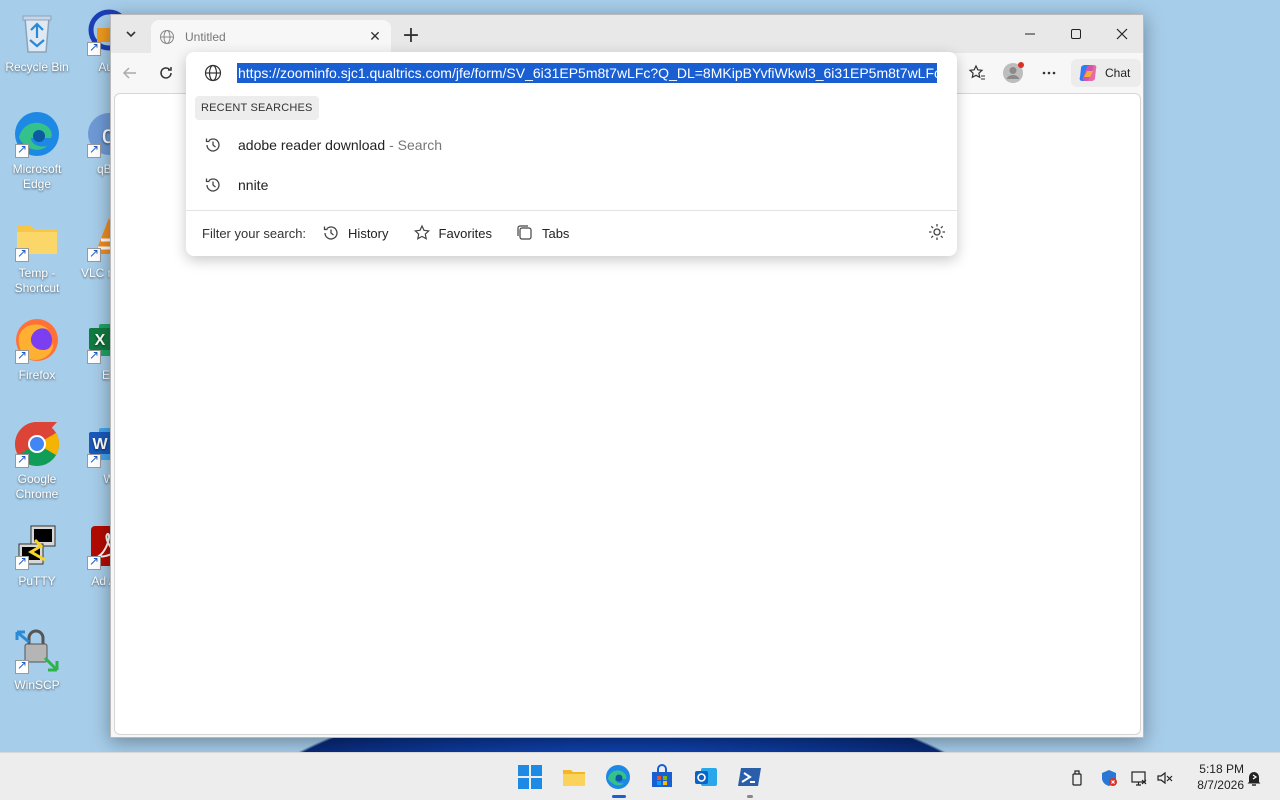  Describe the element at coordinates (555, 233) in the screenshot. I see `filter-tabs-label: Tabs` at that location.